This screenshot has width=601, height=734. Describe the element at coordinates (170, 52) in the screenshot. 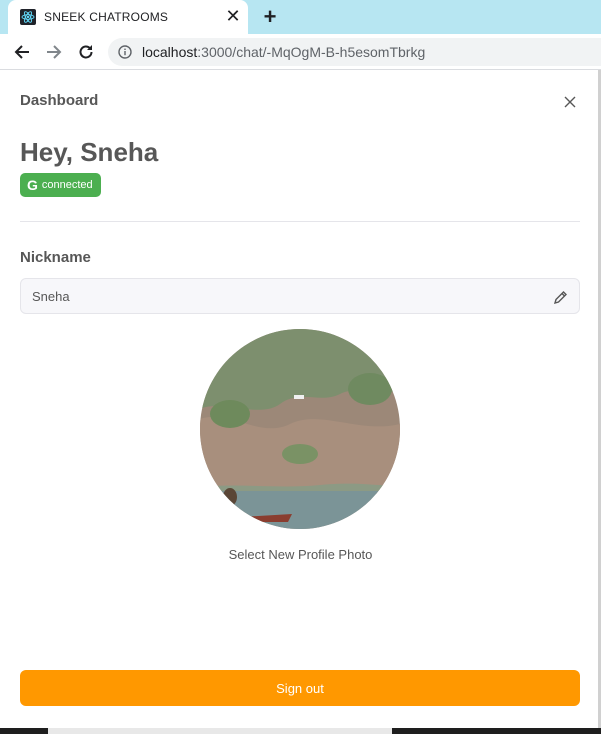

I see `url-host: localhost` at that location.